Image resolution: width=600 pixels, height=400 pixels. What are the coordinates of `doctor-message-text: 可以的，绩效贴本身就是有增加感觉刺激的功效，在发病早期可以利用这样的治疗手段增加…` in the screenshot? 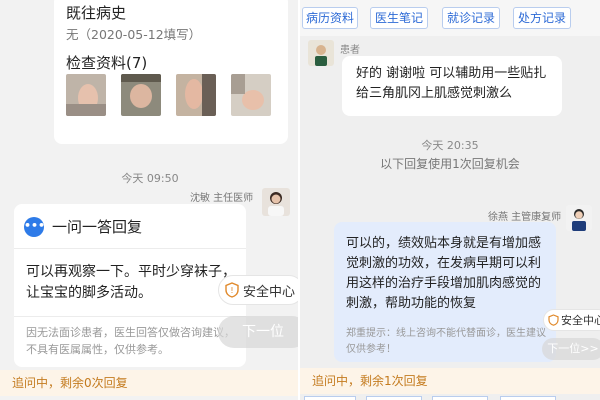 It's located at (444, 273).